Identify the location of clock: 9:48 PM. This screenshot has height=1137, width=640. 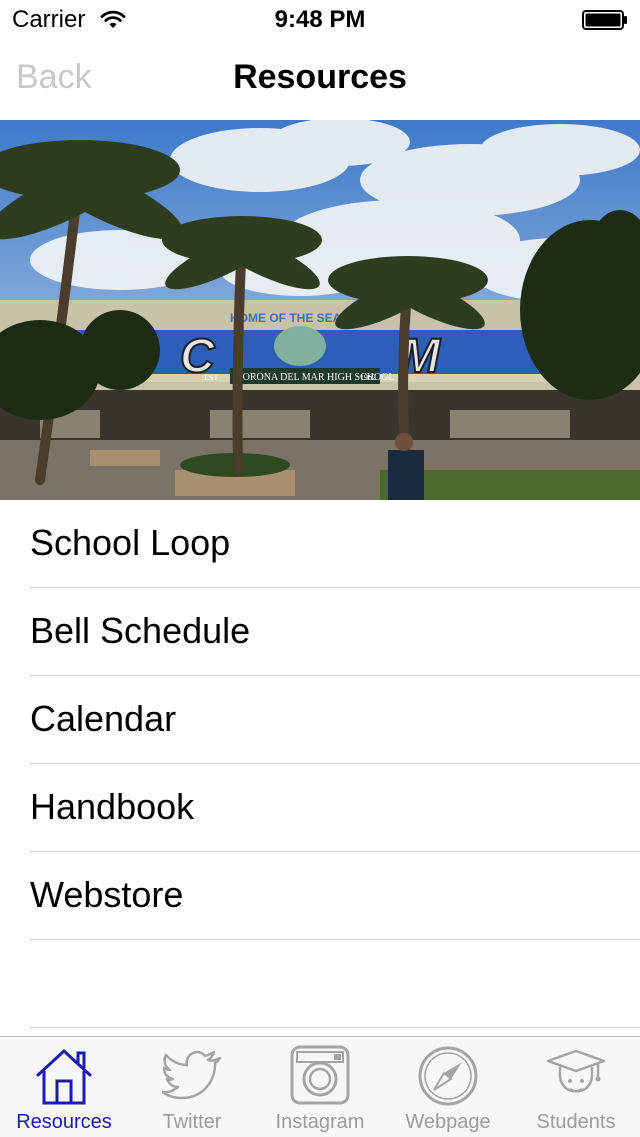
(320, 19).